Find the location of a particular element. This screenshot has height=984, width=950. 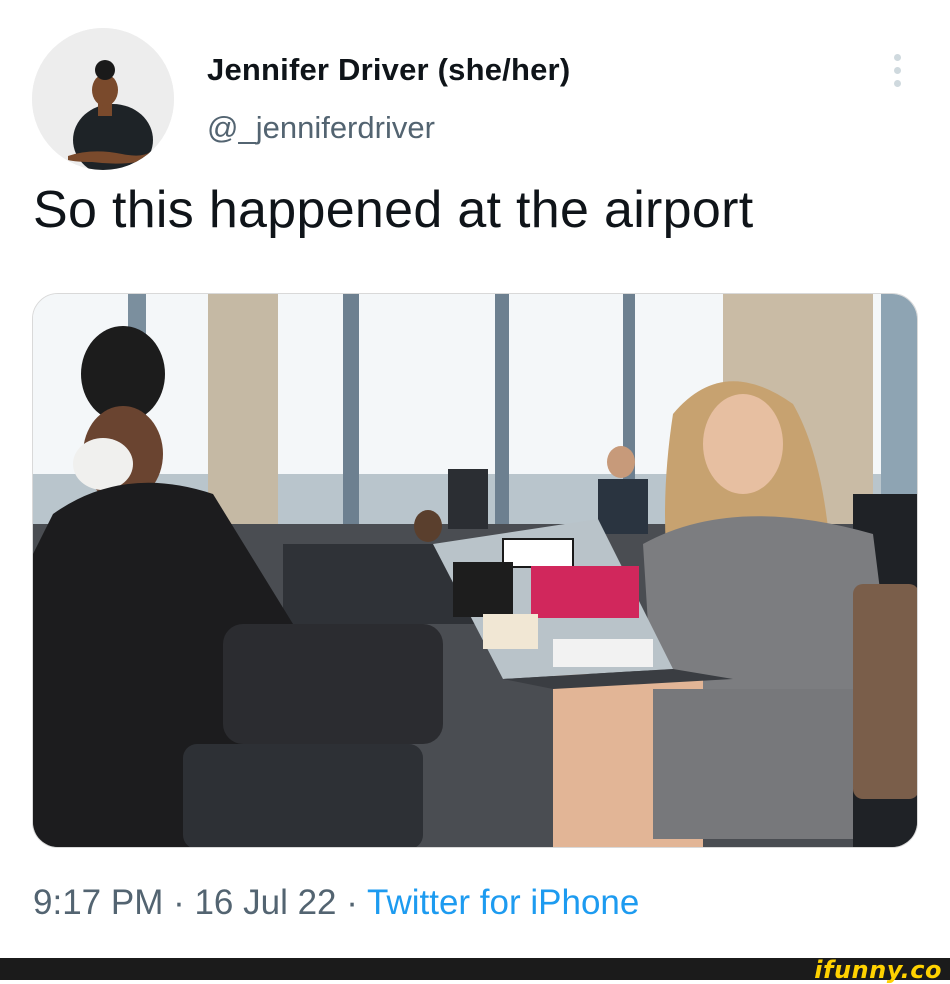

tweet-text: So this happened at the airport is located at coordinates (393, 210).